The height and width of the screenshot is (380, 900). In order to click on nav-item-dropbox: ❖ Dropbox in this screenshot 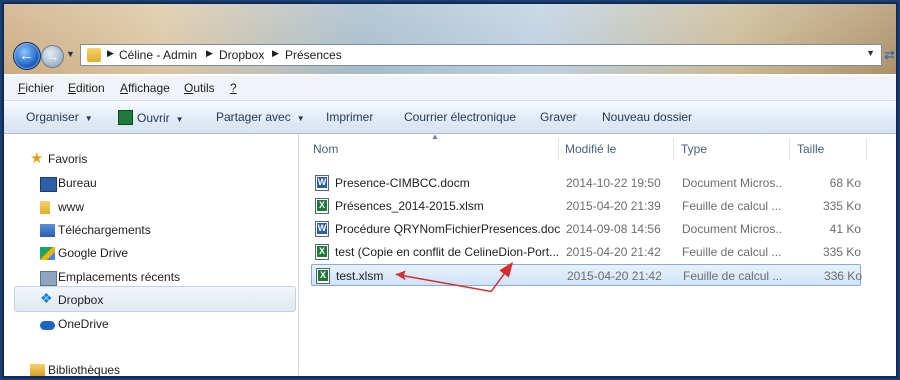, I will do `click(72, 298)`.